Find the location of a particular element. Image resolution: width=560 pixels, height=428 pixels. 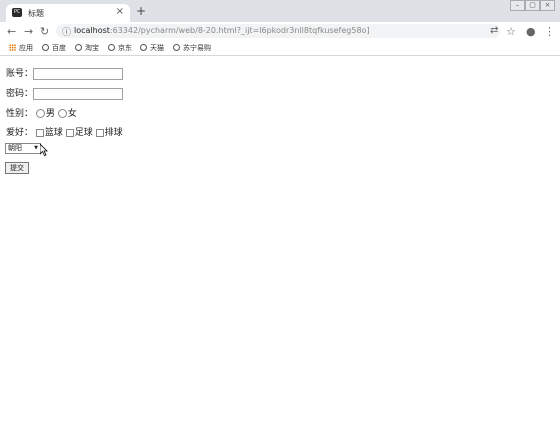

title-bar: PC 标题 × + – ▢ × is located at coordinates (280, 11).